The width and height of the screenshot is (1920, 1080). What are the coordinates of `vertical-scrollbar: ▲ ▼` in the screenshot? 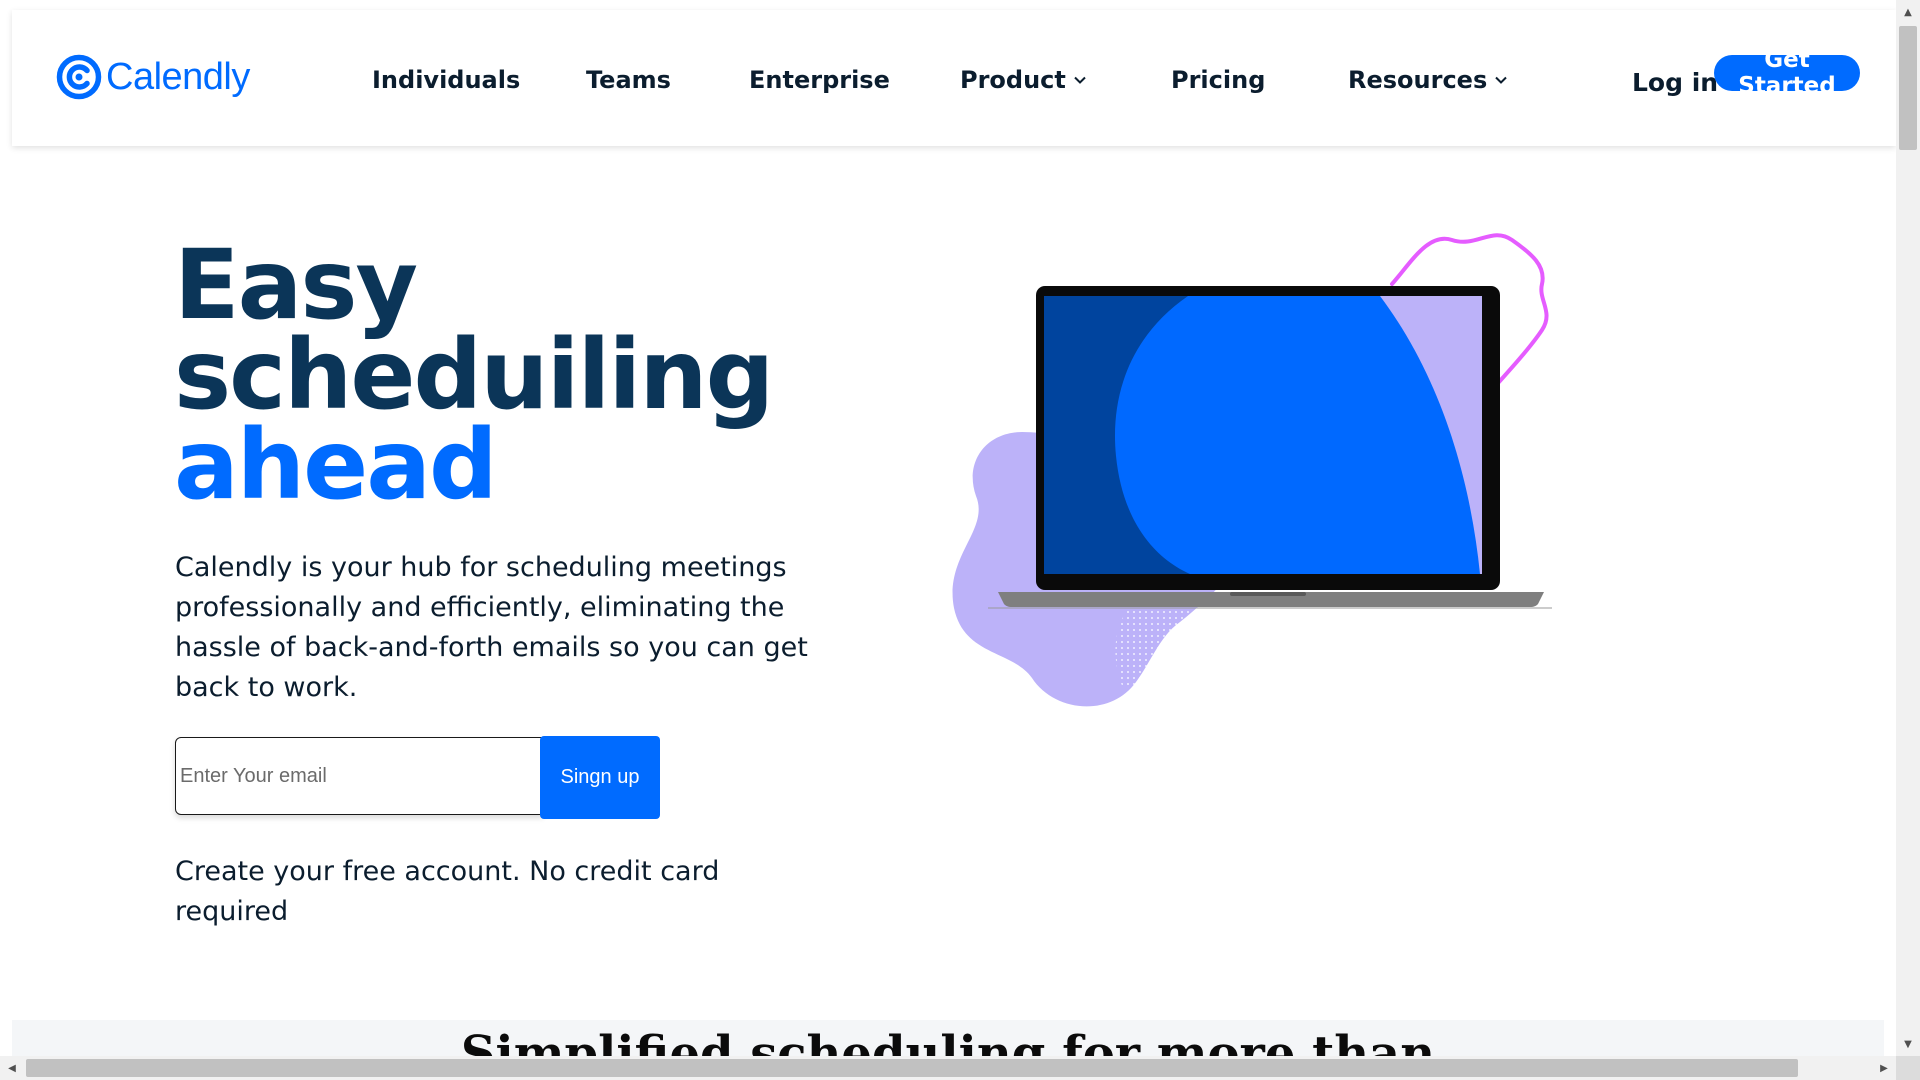 It's located at (1908, 528).